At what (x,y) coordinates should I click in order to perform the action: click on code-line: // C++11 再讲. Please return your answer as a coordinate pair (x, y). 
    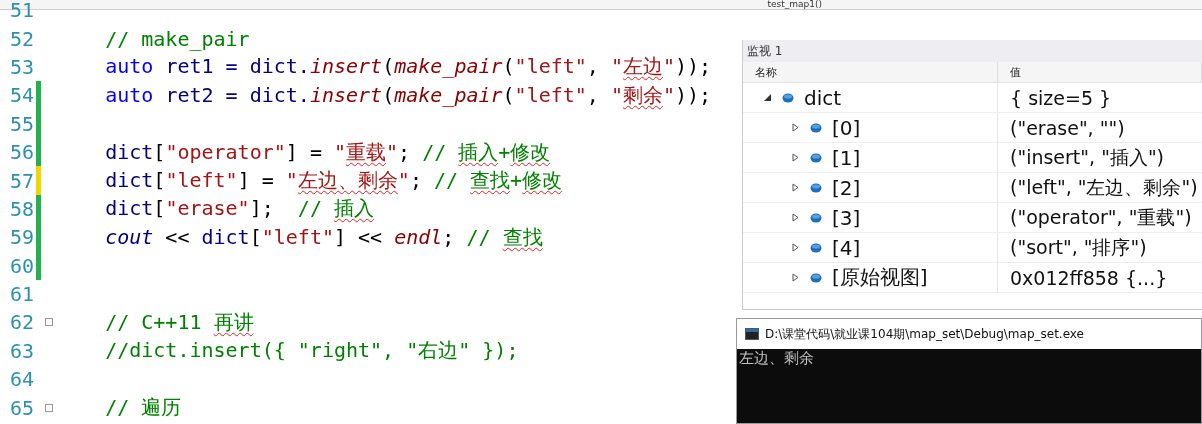
    Looking at the image, I should click on (179, 322).